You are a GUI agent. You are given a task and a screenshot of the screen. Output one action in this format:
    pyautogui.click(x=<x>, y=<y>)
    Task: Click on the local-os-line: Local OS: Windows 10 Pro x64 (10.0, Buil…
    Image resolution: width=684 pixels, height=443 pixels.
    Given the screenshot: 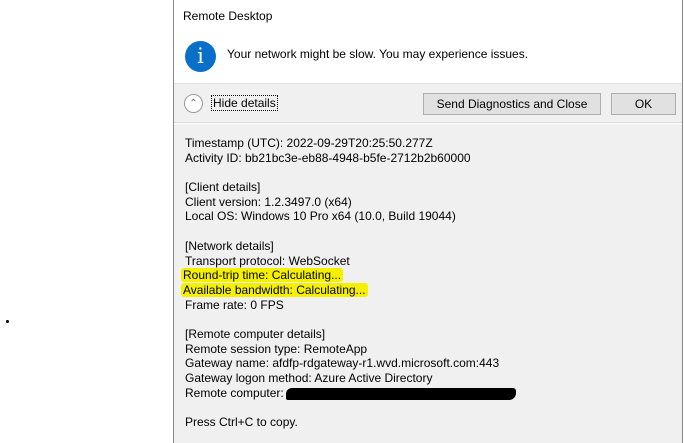 What is the action you would take?
    pyautogui.click(x=320, y=216)
    